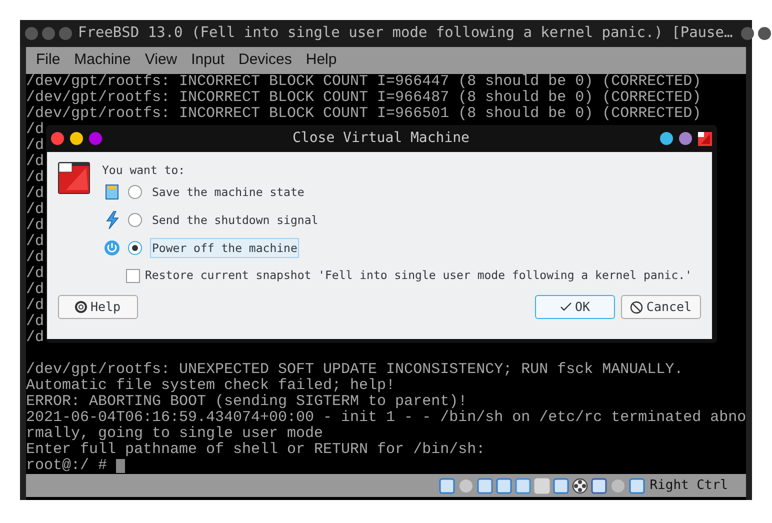 Image resolution: width=772 pixels, height=523 pixels. Describe the element at coordinates (175, 434) in the screenshot. I see `console-line: rmally, going to single user mode` at that location.